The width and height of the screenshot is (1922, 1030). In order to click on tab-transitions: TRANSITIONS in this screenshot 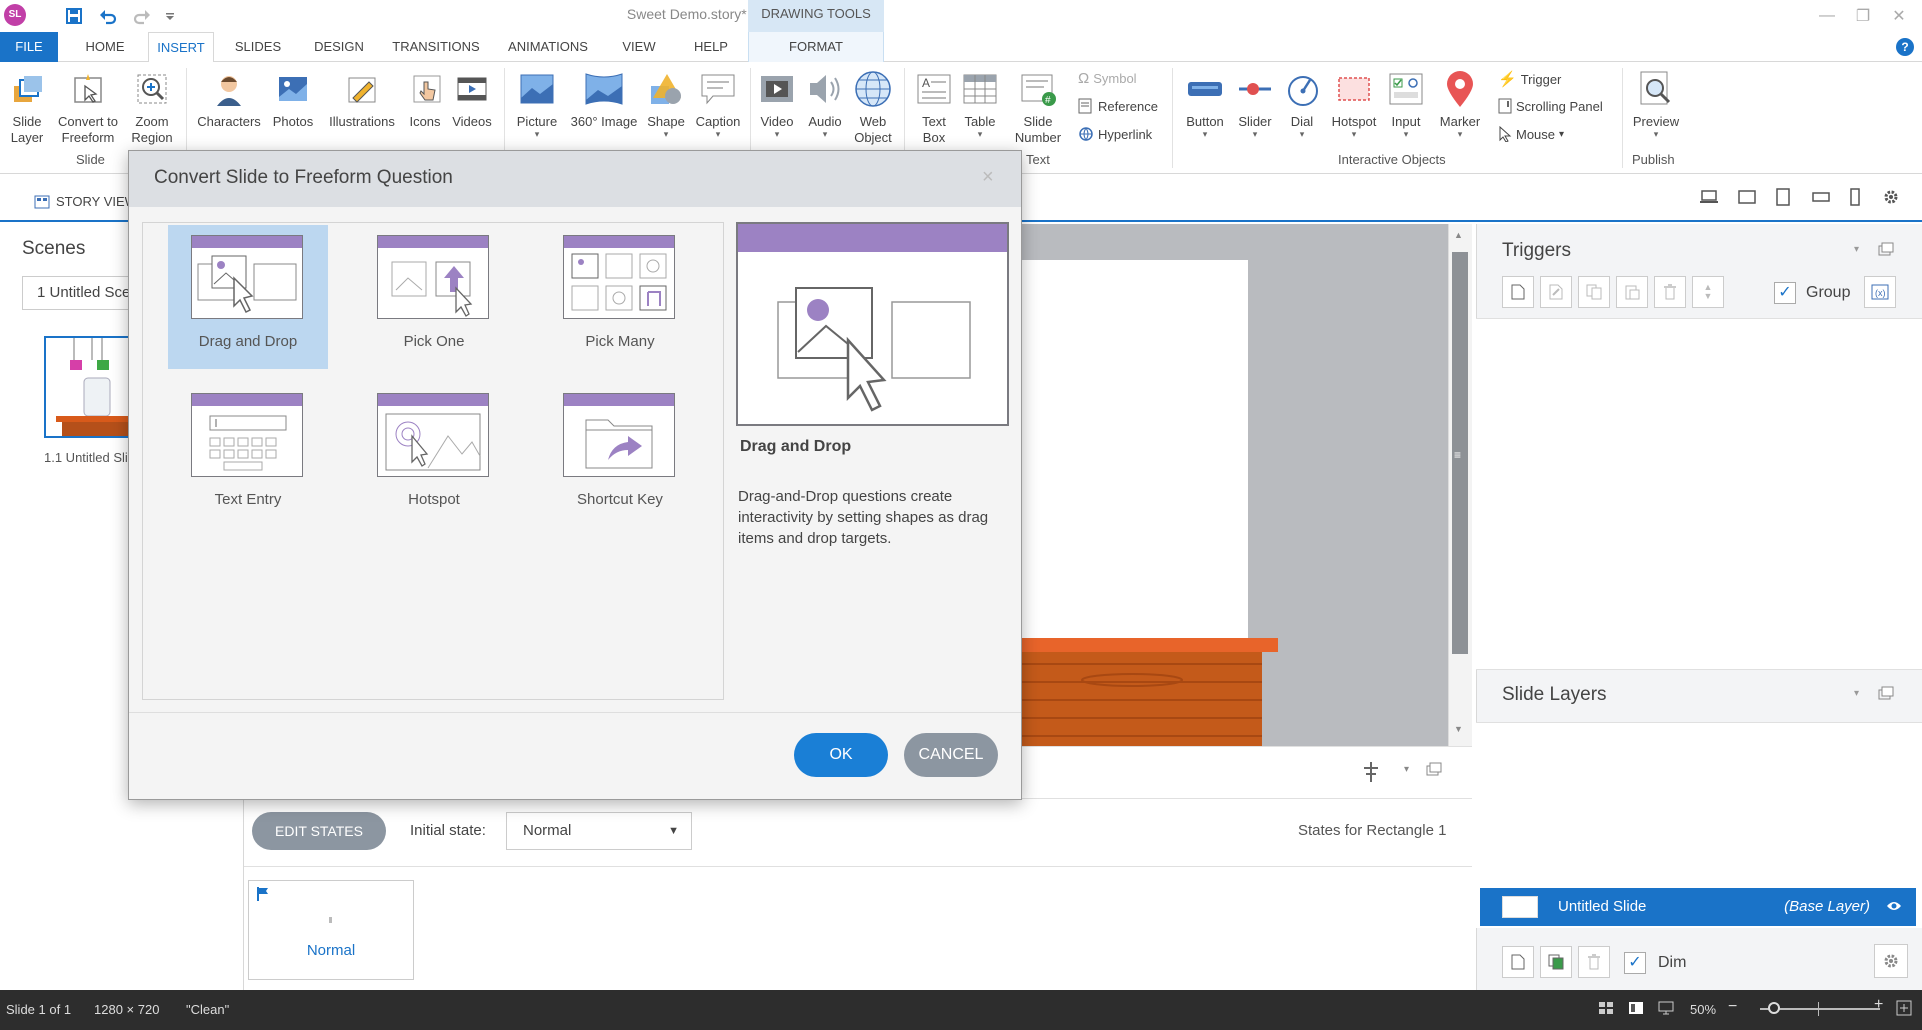, I will do `click(436, 47)`.